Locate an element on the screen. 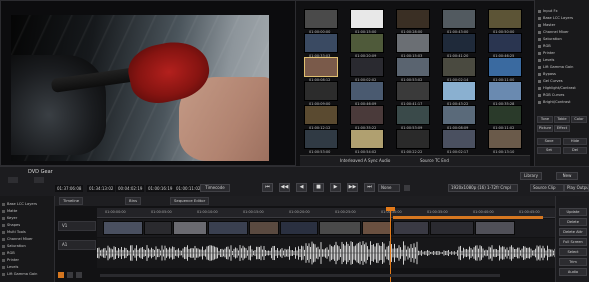 This screenshot has height=282, width=589. effect-item: Base LCC Layers is located at coordinates (558, 18).